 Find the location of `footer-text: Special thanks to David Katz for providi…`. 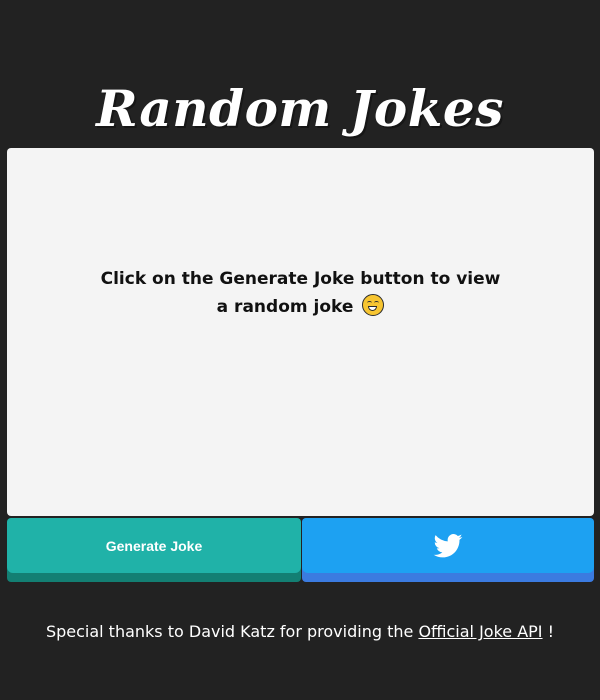

footer-text: Special thanks to David Katz for providi… is located at coordinates (229, 631).